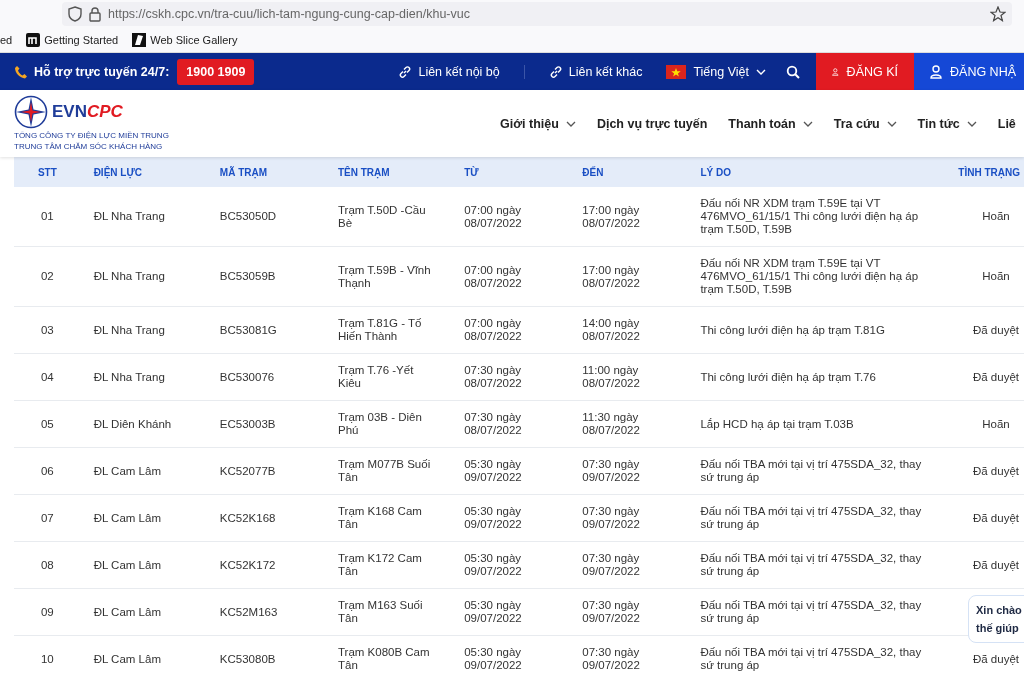  What do you see at coordinates (820, 172) in the screenshot?
I see `column-header: LÝ DO` at bounding box center [820, 172].